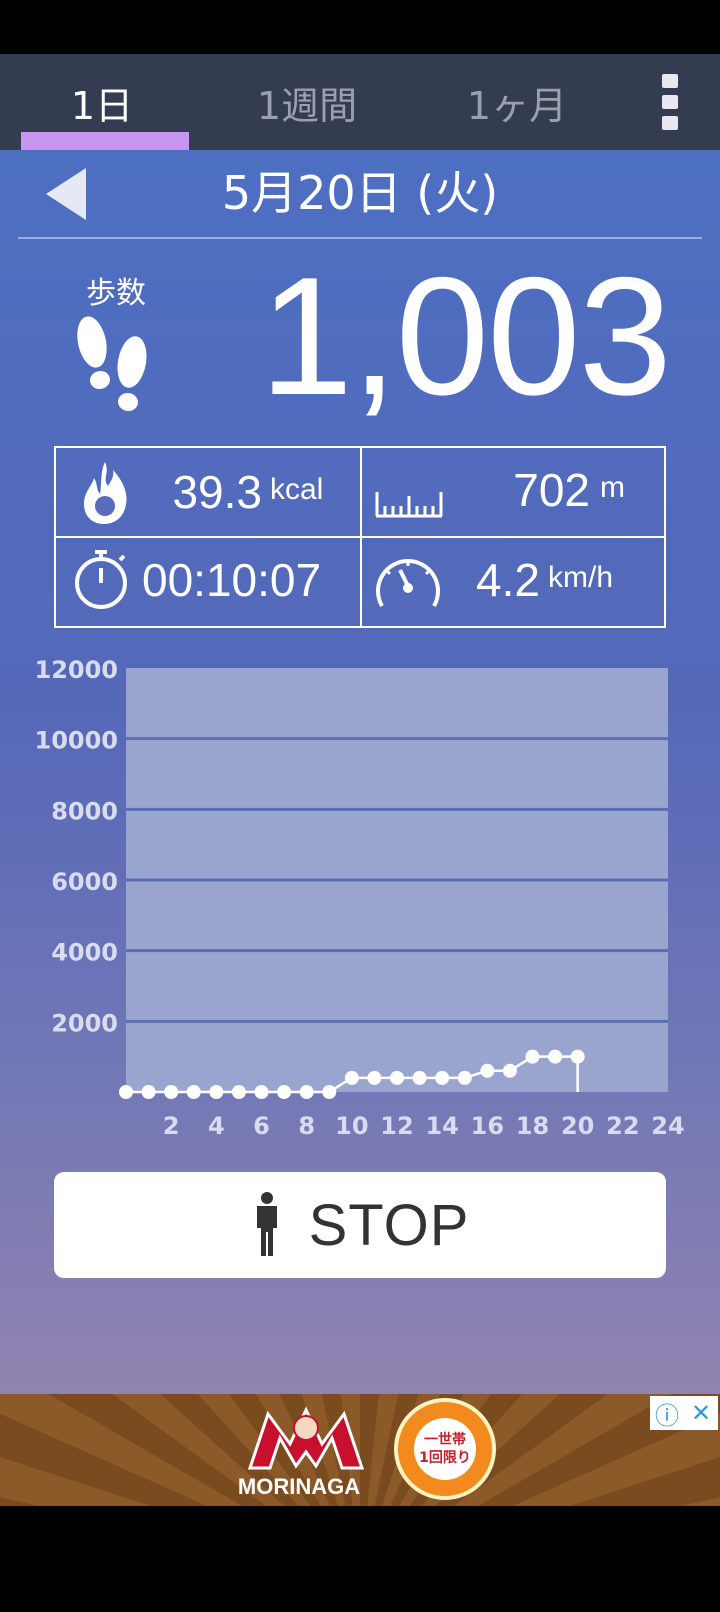 This screenshot has width=720, height=1612. What do you see at coordinates (84, 1023) in the screenshot?
I see `chart-y-tick-label: 2000` at bounding box center [84, 1023].